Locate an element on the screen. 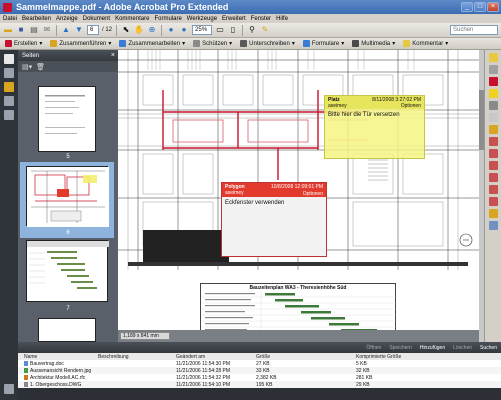 Image resolution: width=501 pixels, height=400 pixels. stamp-icon is located at coordinates (493, 81).